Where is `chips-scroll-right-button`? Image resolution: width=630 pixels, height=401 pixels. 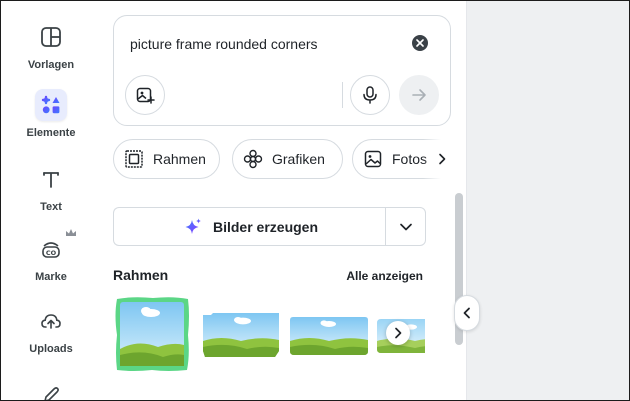 chips-scroll-right-button is located at coordinates (438, 159).